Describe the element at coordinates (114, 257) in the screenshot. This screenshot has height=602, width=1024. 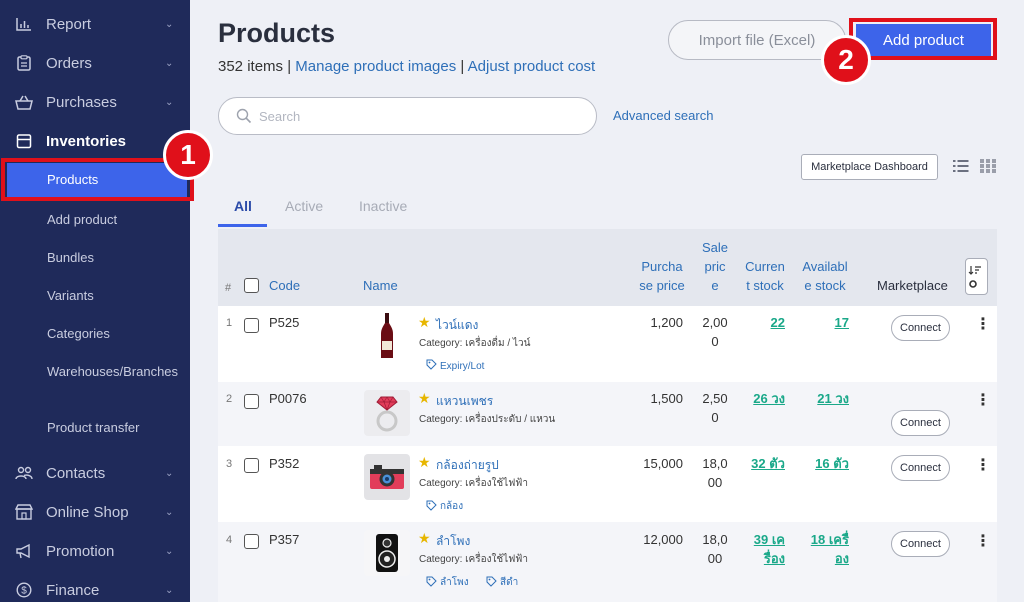
I see `sidebar-subitem-bundles: Bundles` at that location.